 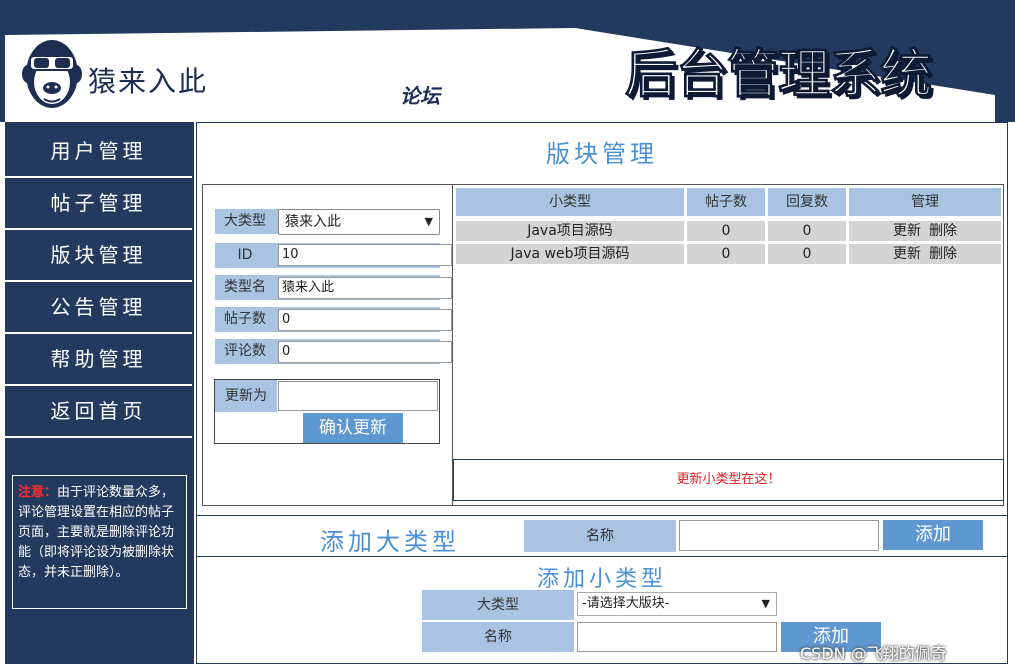 What do you see at coordinates (420, 96) in the screenshot?
I see `forum-label: 论坛` at bounding box center [420, 96].